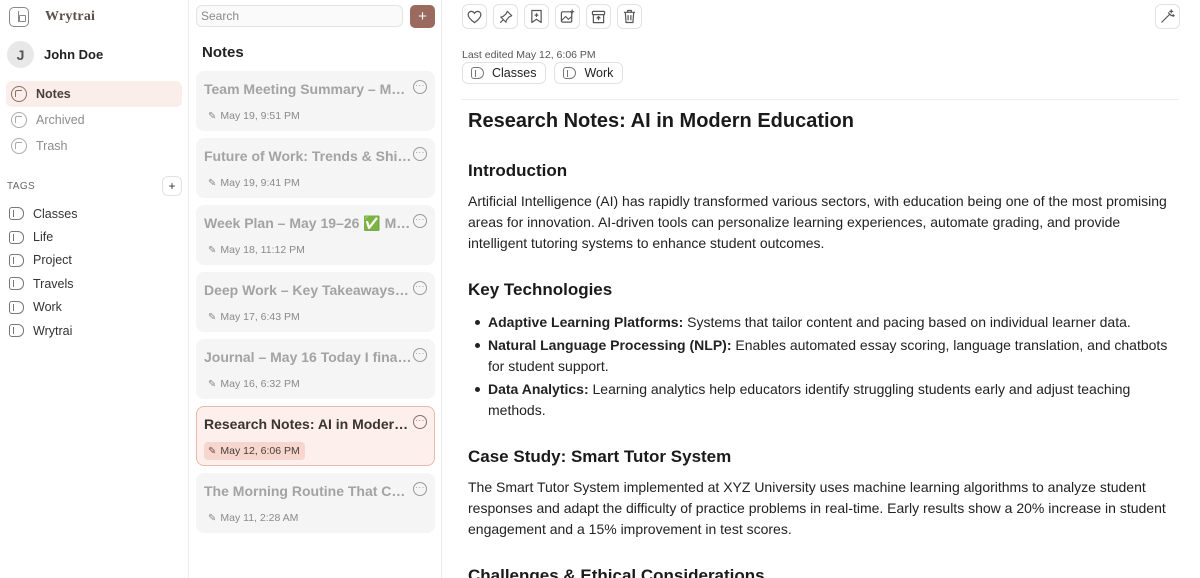 The width and height of the screenshot is (1200, 578). Describe the element at coordinates (223, 52) in the screenshot. I see `notes-heading: Notes` at that location.